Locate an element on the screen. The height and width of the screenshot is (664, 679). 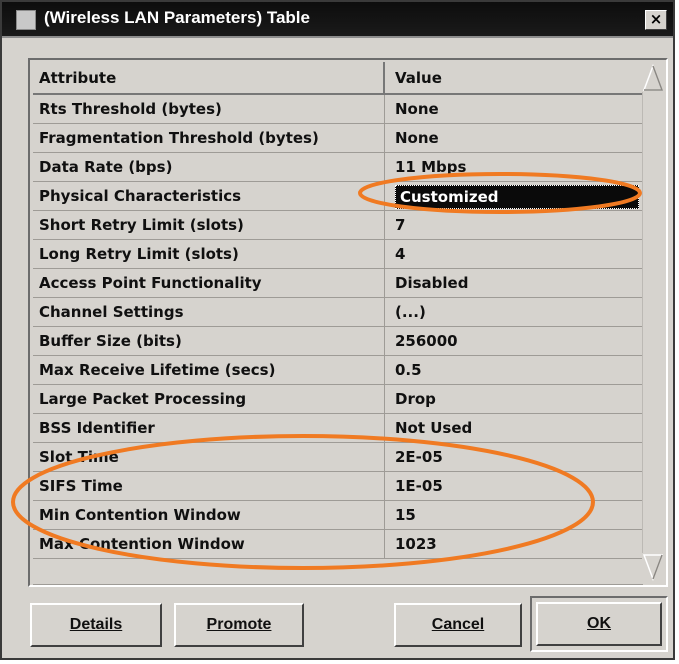
table-row: Large Packet Processing Drop is located at coordinates (338, 399).